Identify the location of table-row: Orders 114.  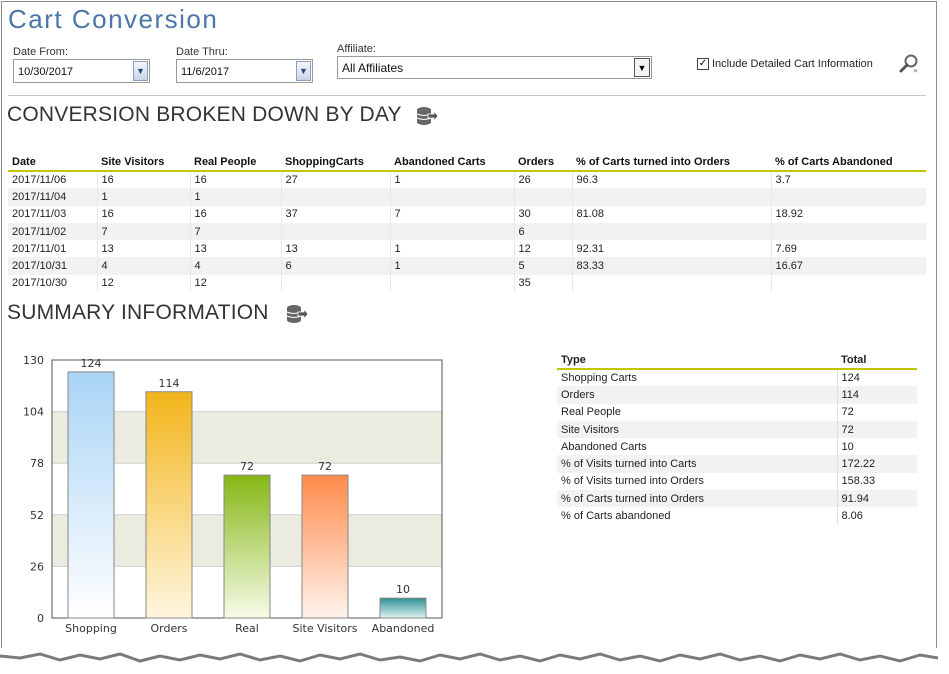
(737, 395).